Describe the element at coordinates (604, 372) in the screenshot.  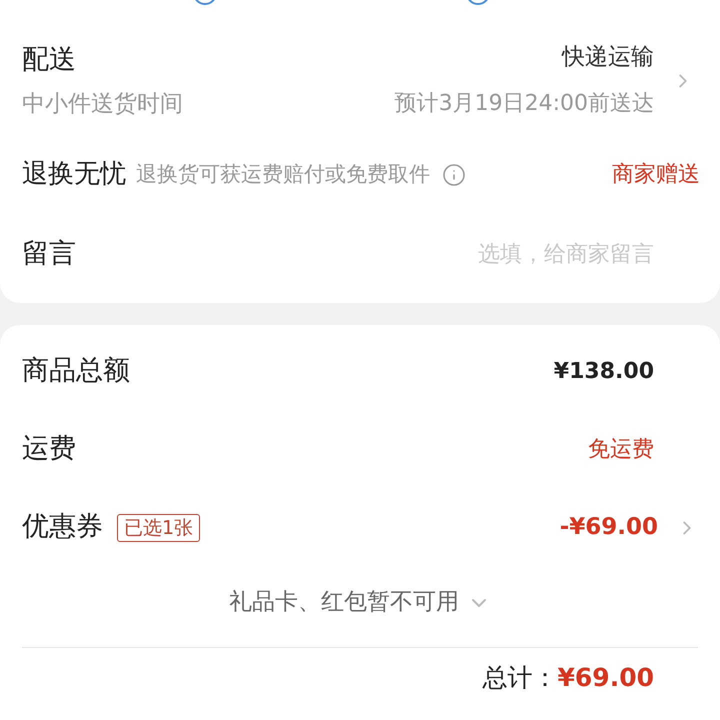
I see `summary-value: ¥138.00` at that location.